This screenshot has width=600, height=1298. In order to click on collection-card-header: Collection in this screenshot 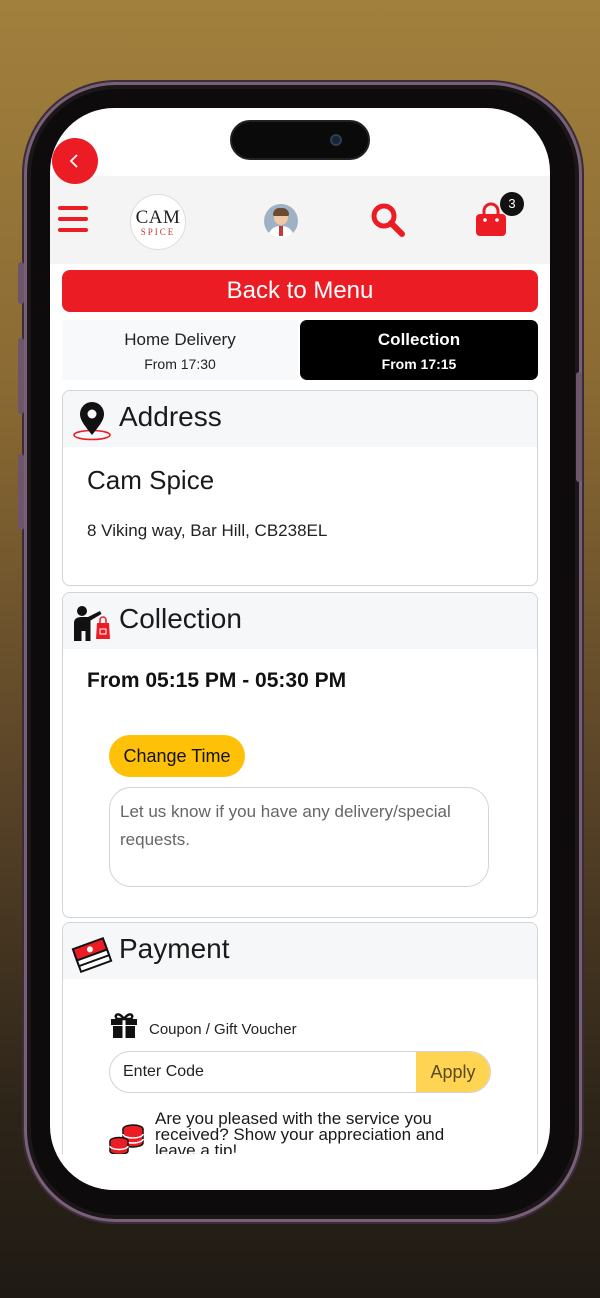, I will do `click(300, 621)`.